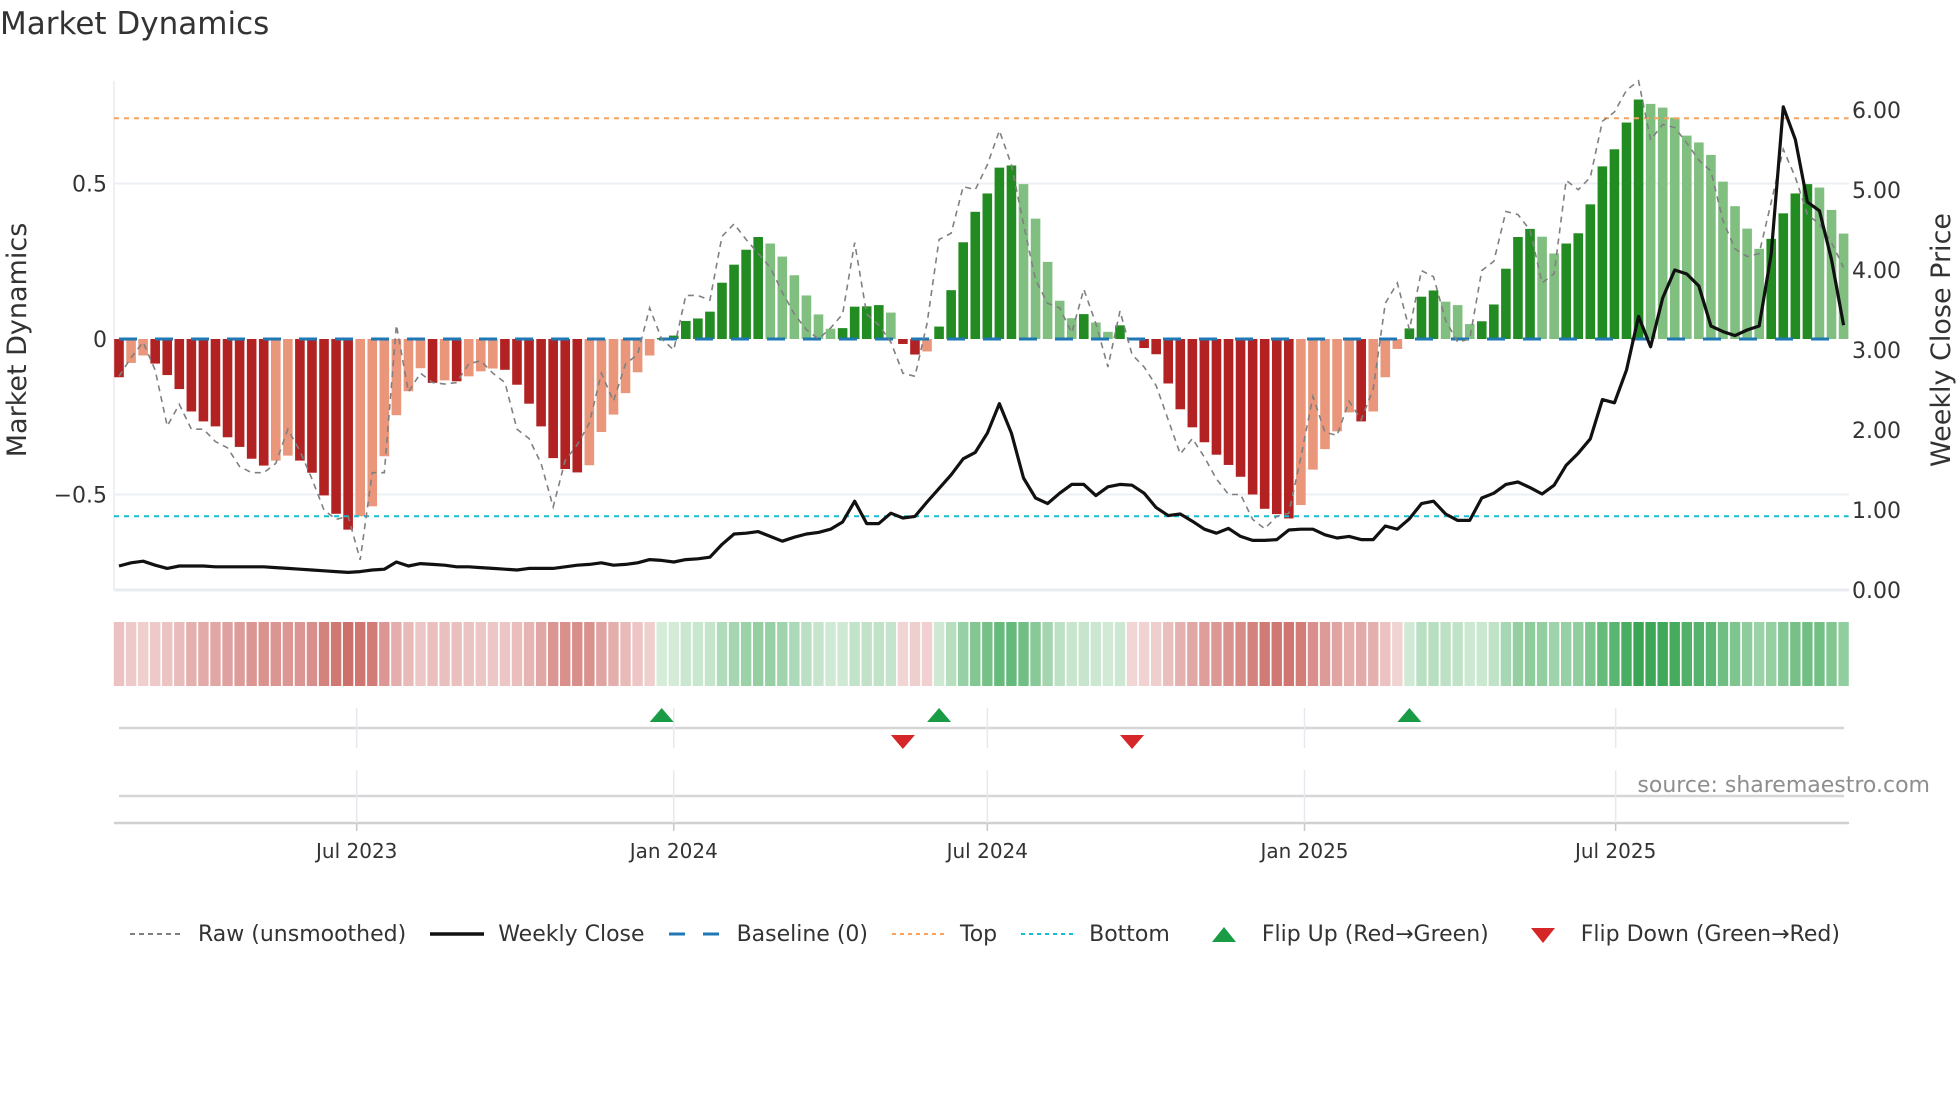 The height and width of the screenshot is (1102, 1960). I want to click on x-tick-label: Jul 2024, so click(986, 851).